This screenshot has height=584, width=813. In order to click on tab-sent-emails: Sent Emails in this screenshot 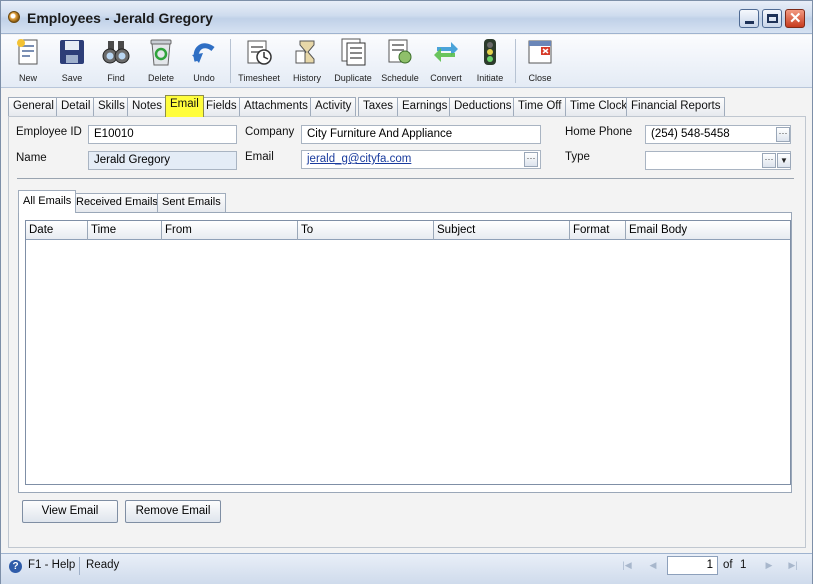, I will do `click(191, 202)`.